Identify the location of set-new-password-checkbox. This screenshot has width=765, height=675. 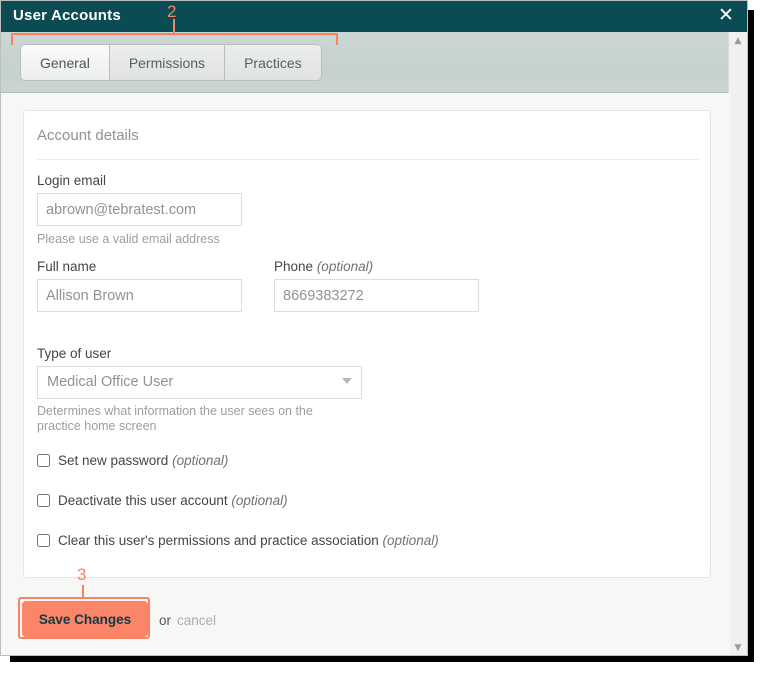
(43, 460).